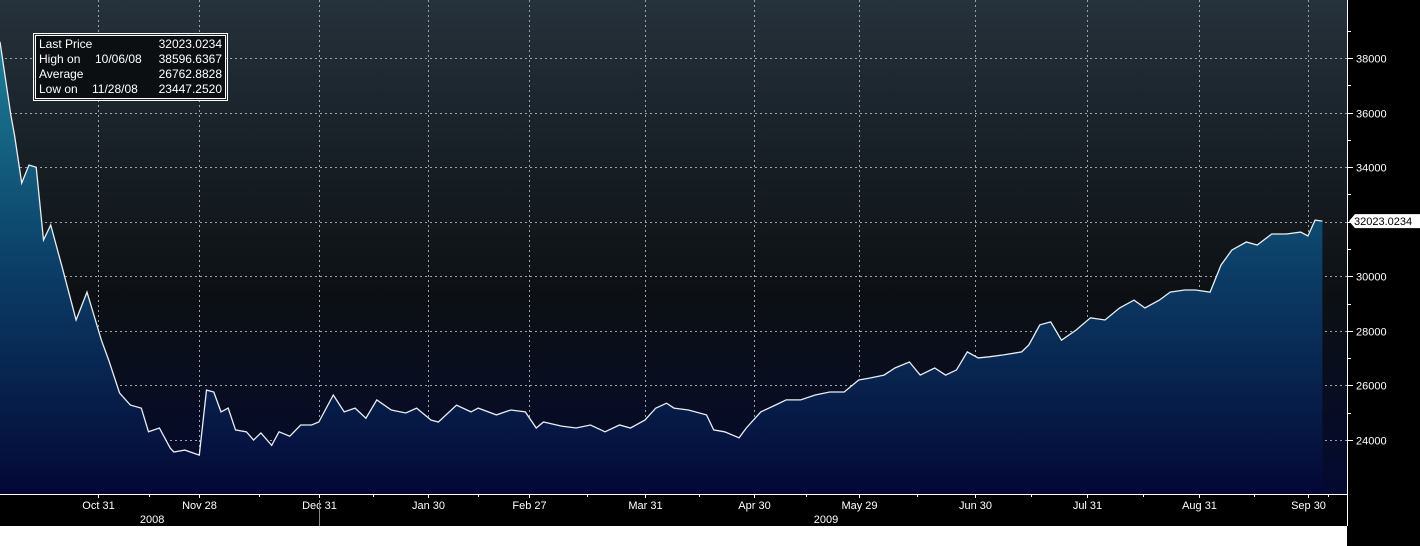 The height and width of the screenshot is (546, 1420). I want to click on legend-date: 11/28/08, so click(115, 89).